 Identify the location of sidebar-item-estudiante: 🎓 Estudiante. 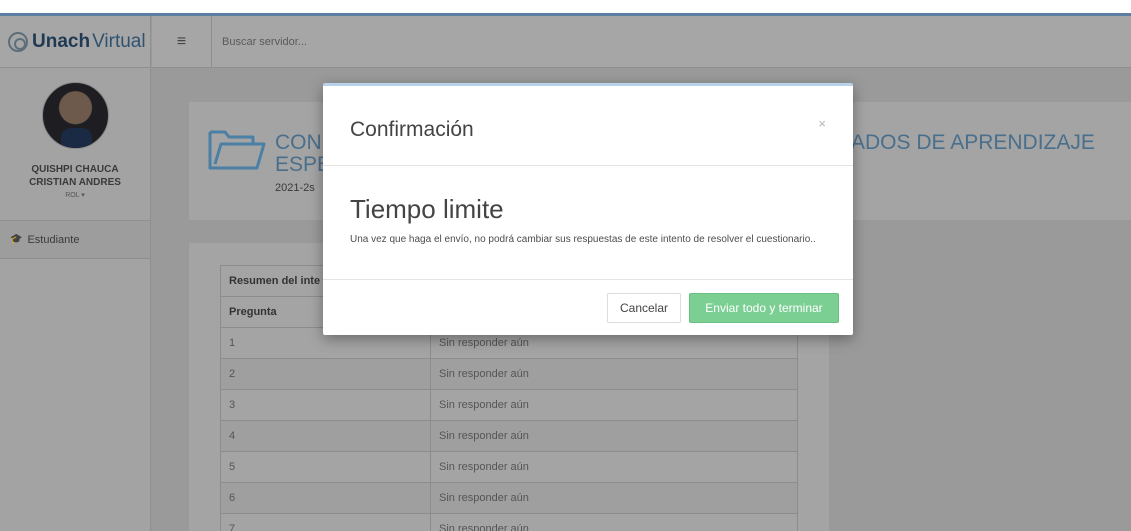
(75, 240).